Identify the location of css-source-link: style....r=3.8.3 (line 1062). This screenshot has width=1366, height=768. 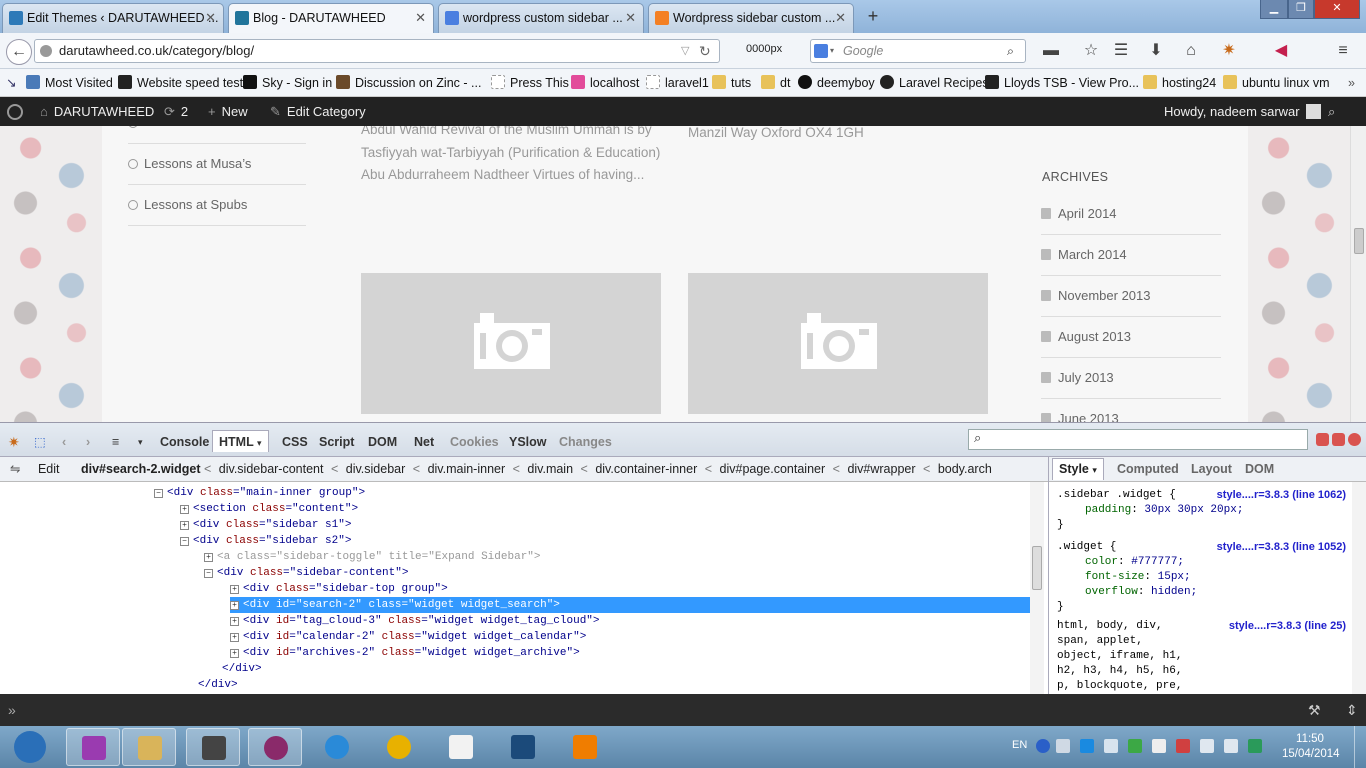
(1281, 495).